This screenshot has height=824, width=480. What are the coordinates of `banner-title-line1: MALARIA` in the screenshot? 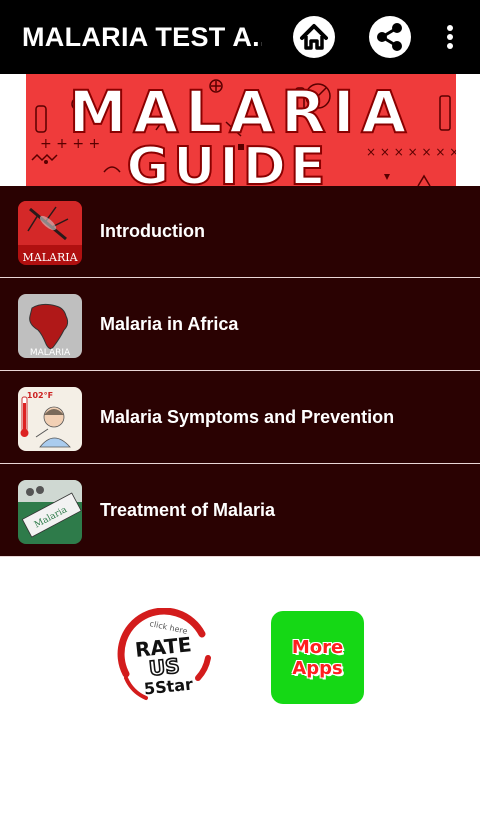 It's located at (241, 112).